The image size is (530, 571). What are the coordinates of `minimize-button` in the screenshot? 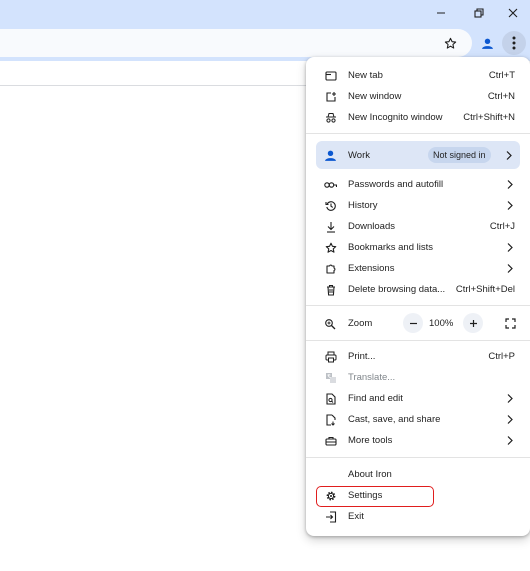 It's located at (441, 12).